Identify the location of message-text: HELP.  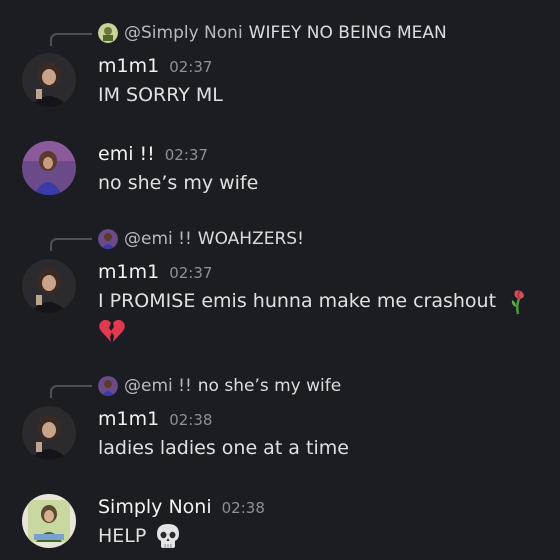
(140, 536).